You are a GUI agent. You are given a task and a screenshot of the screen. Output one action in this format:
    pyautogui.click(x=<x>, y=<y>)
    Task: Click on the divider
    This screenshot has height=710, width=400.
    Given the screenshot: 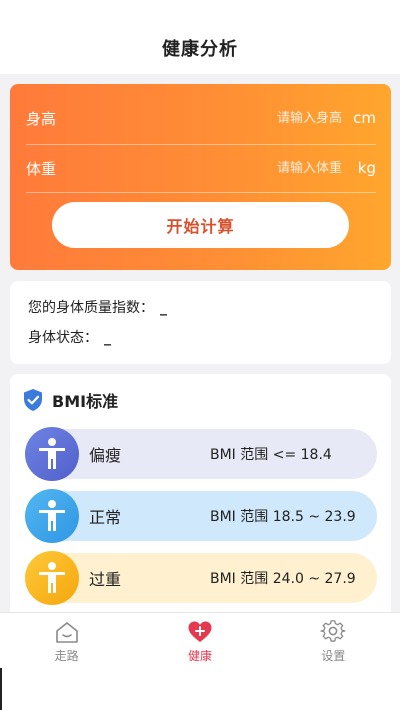 What is the action you would take?
    pyautogui.click(x=201, y=192)
    